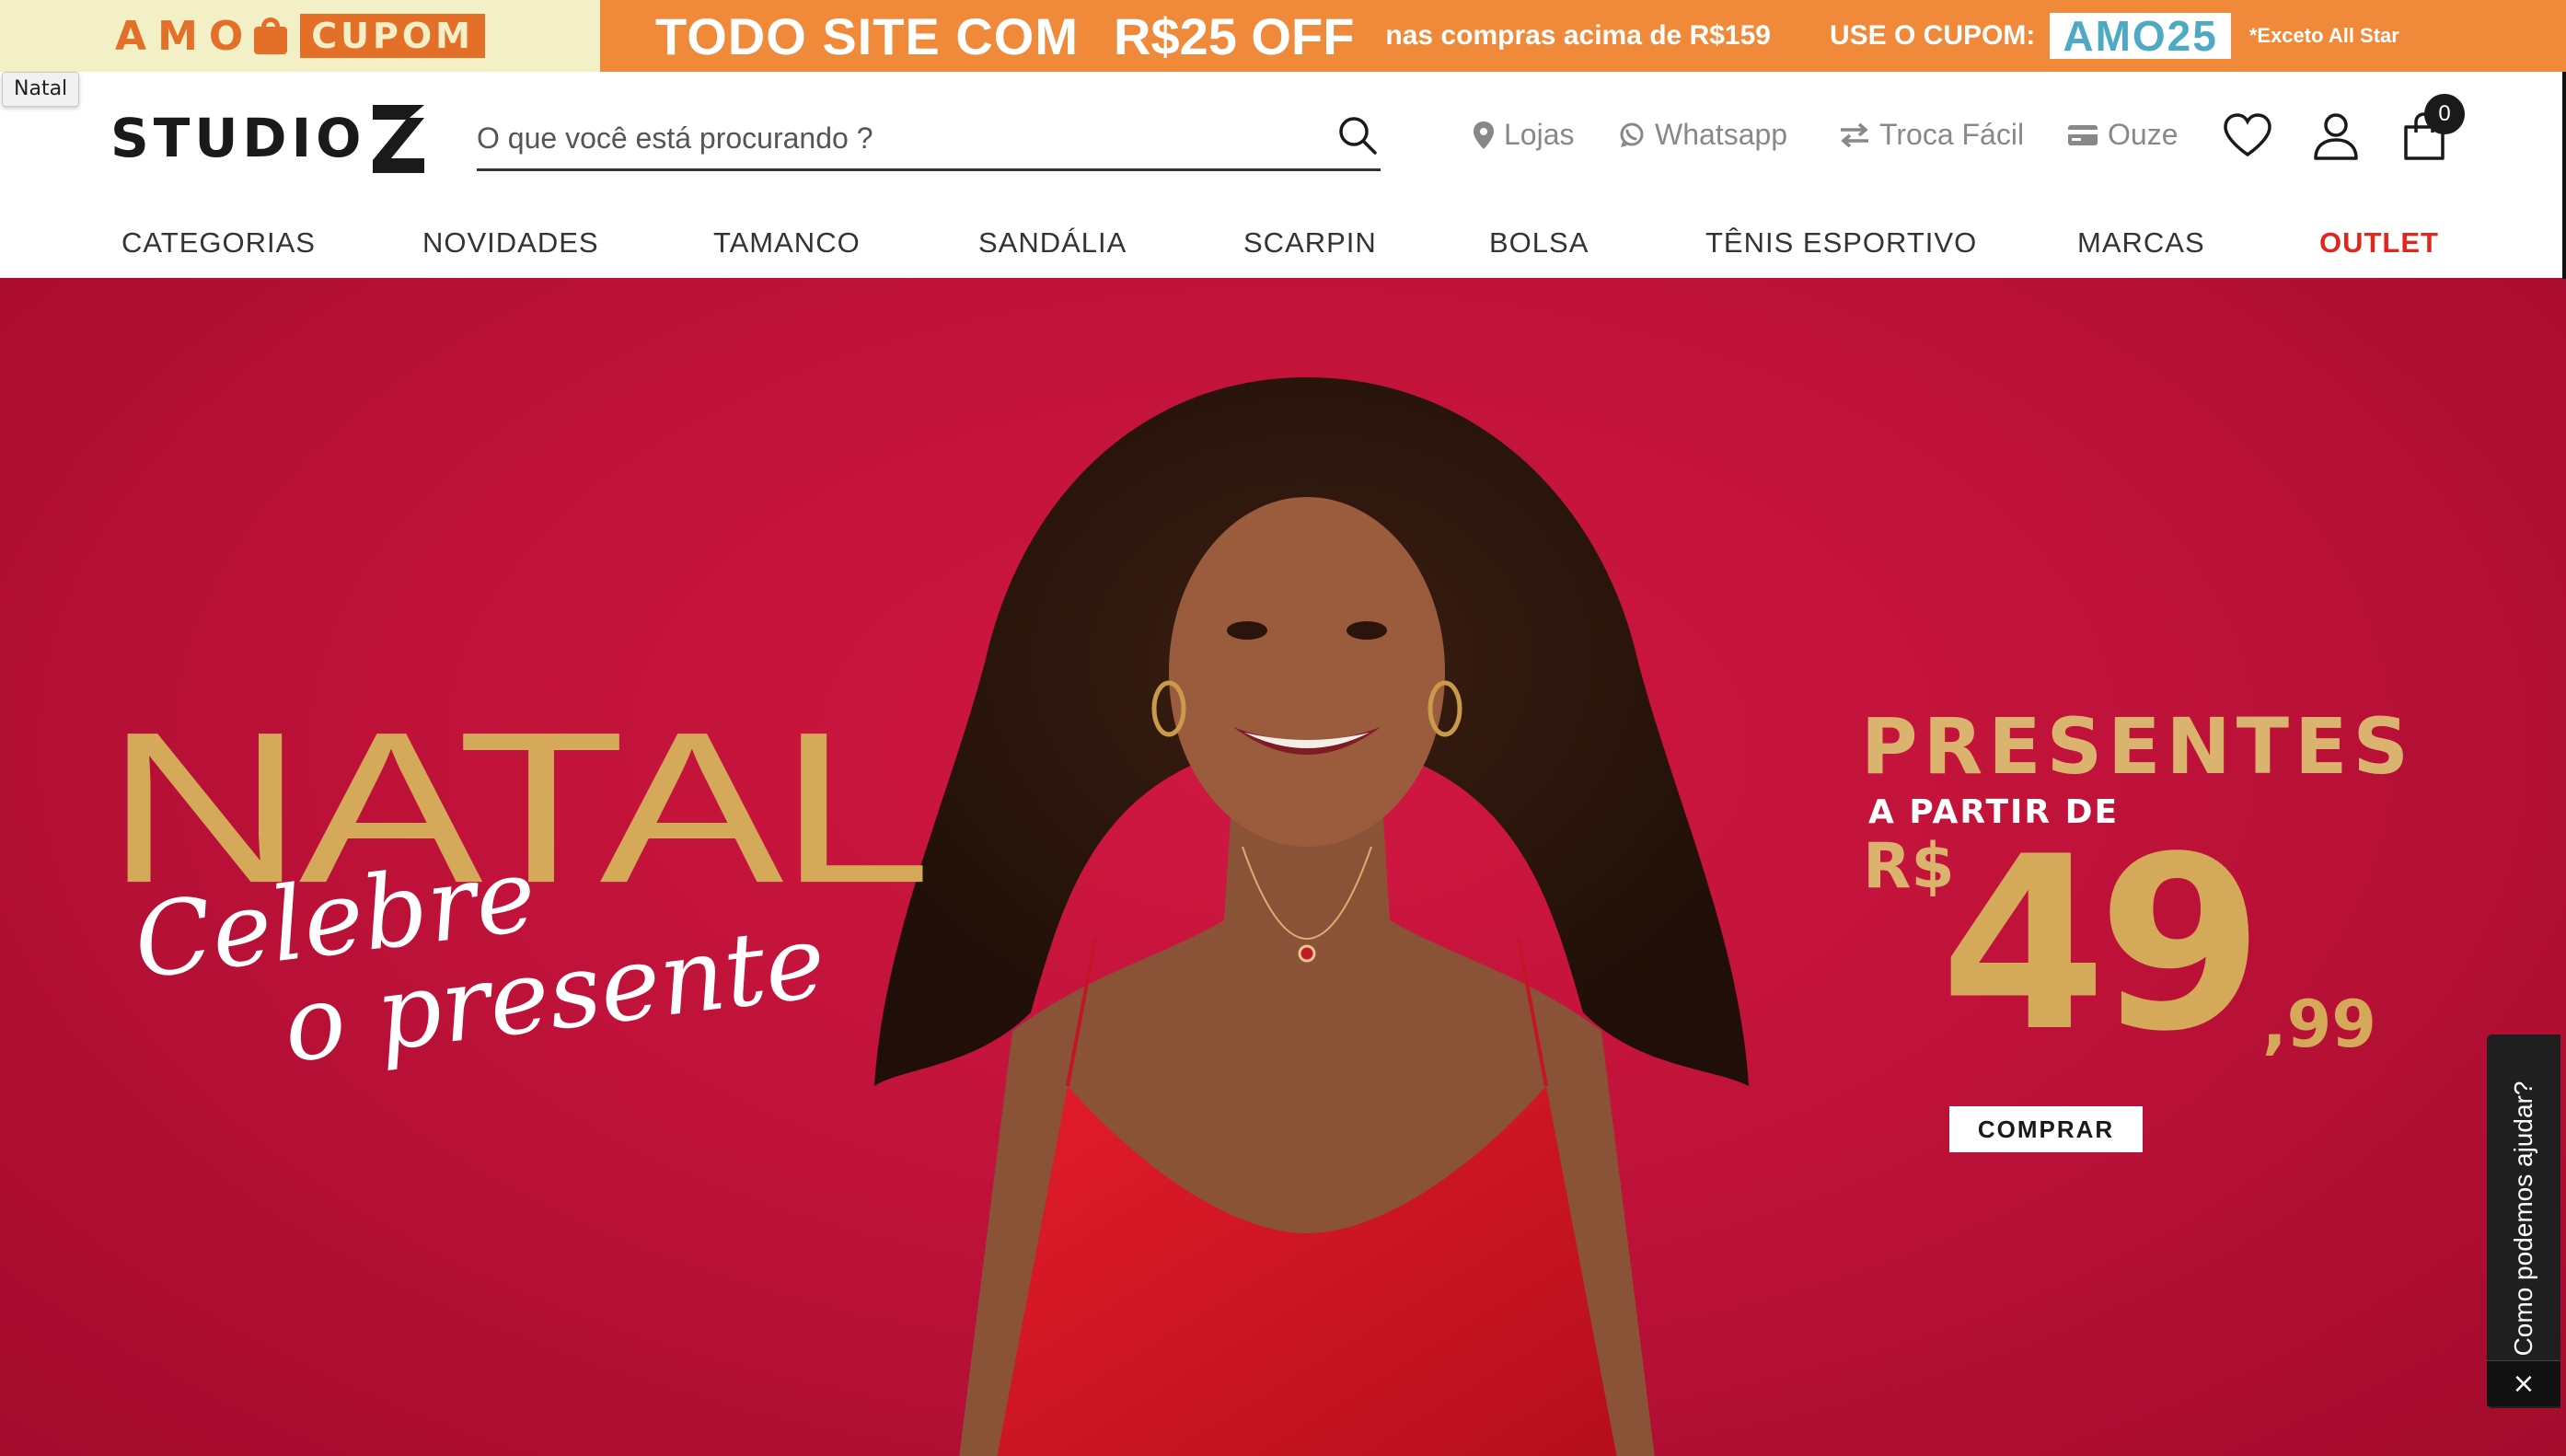 The height and width of the screenshot is (1456, 2566). I want to click on ouze-link: Ouze, so click(2123, 135).